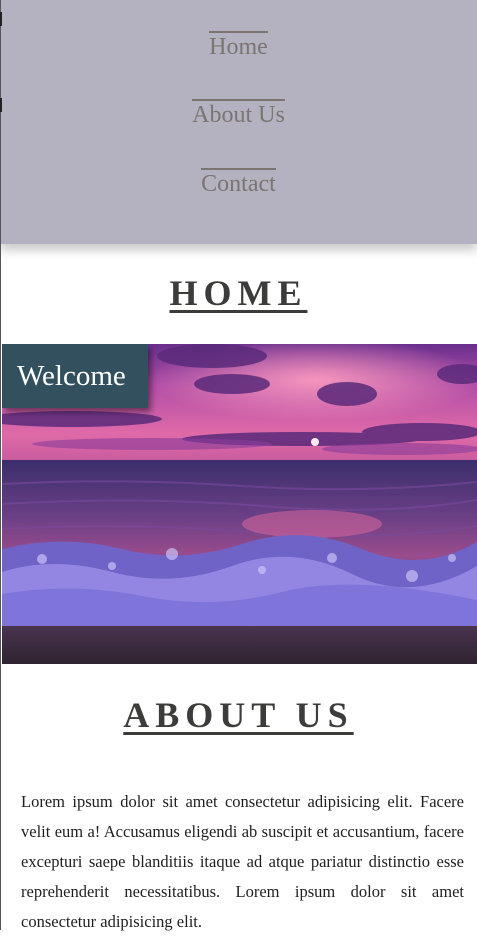  Describe the element at coordinates (75, 376) in the screenshot. I see `welcome-badge: Welcome` at that location.